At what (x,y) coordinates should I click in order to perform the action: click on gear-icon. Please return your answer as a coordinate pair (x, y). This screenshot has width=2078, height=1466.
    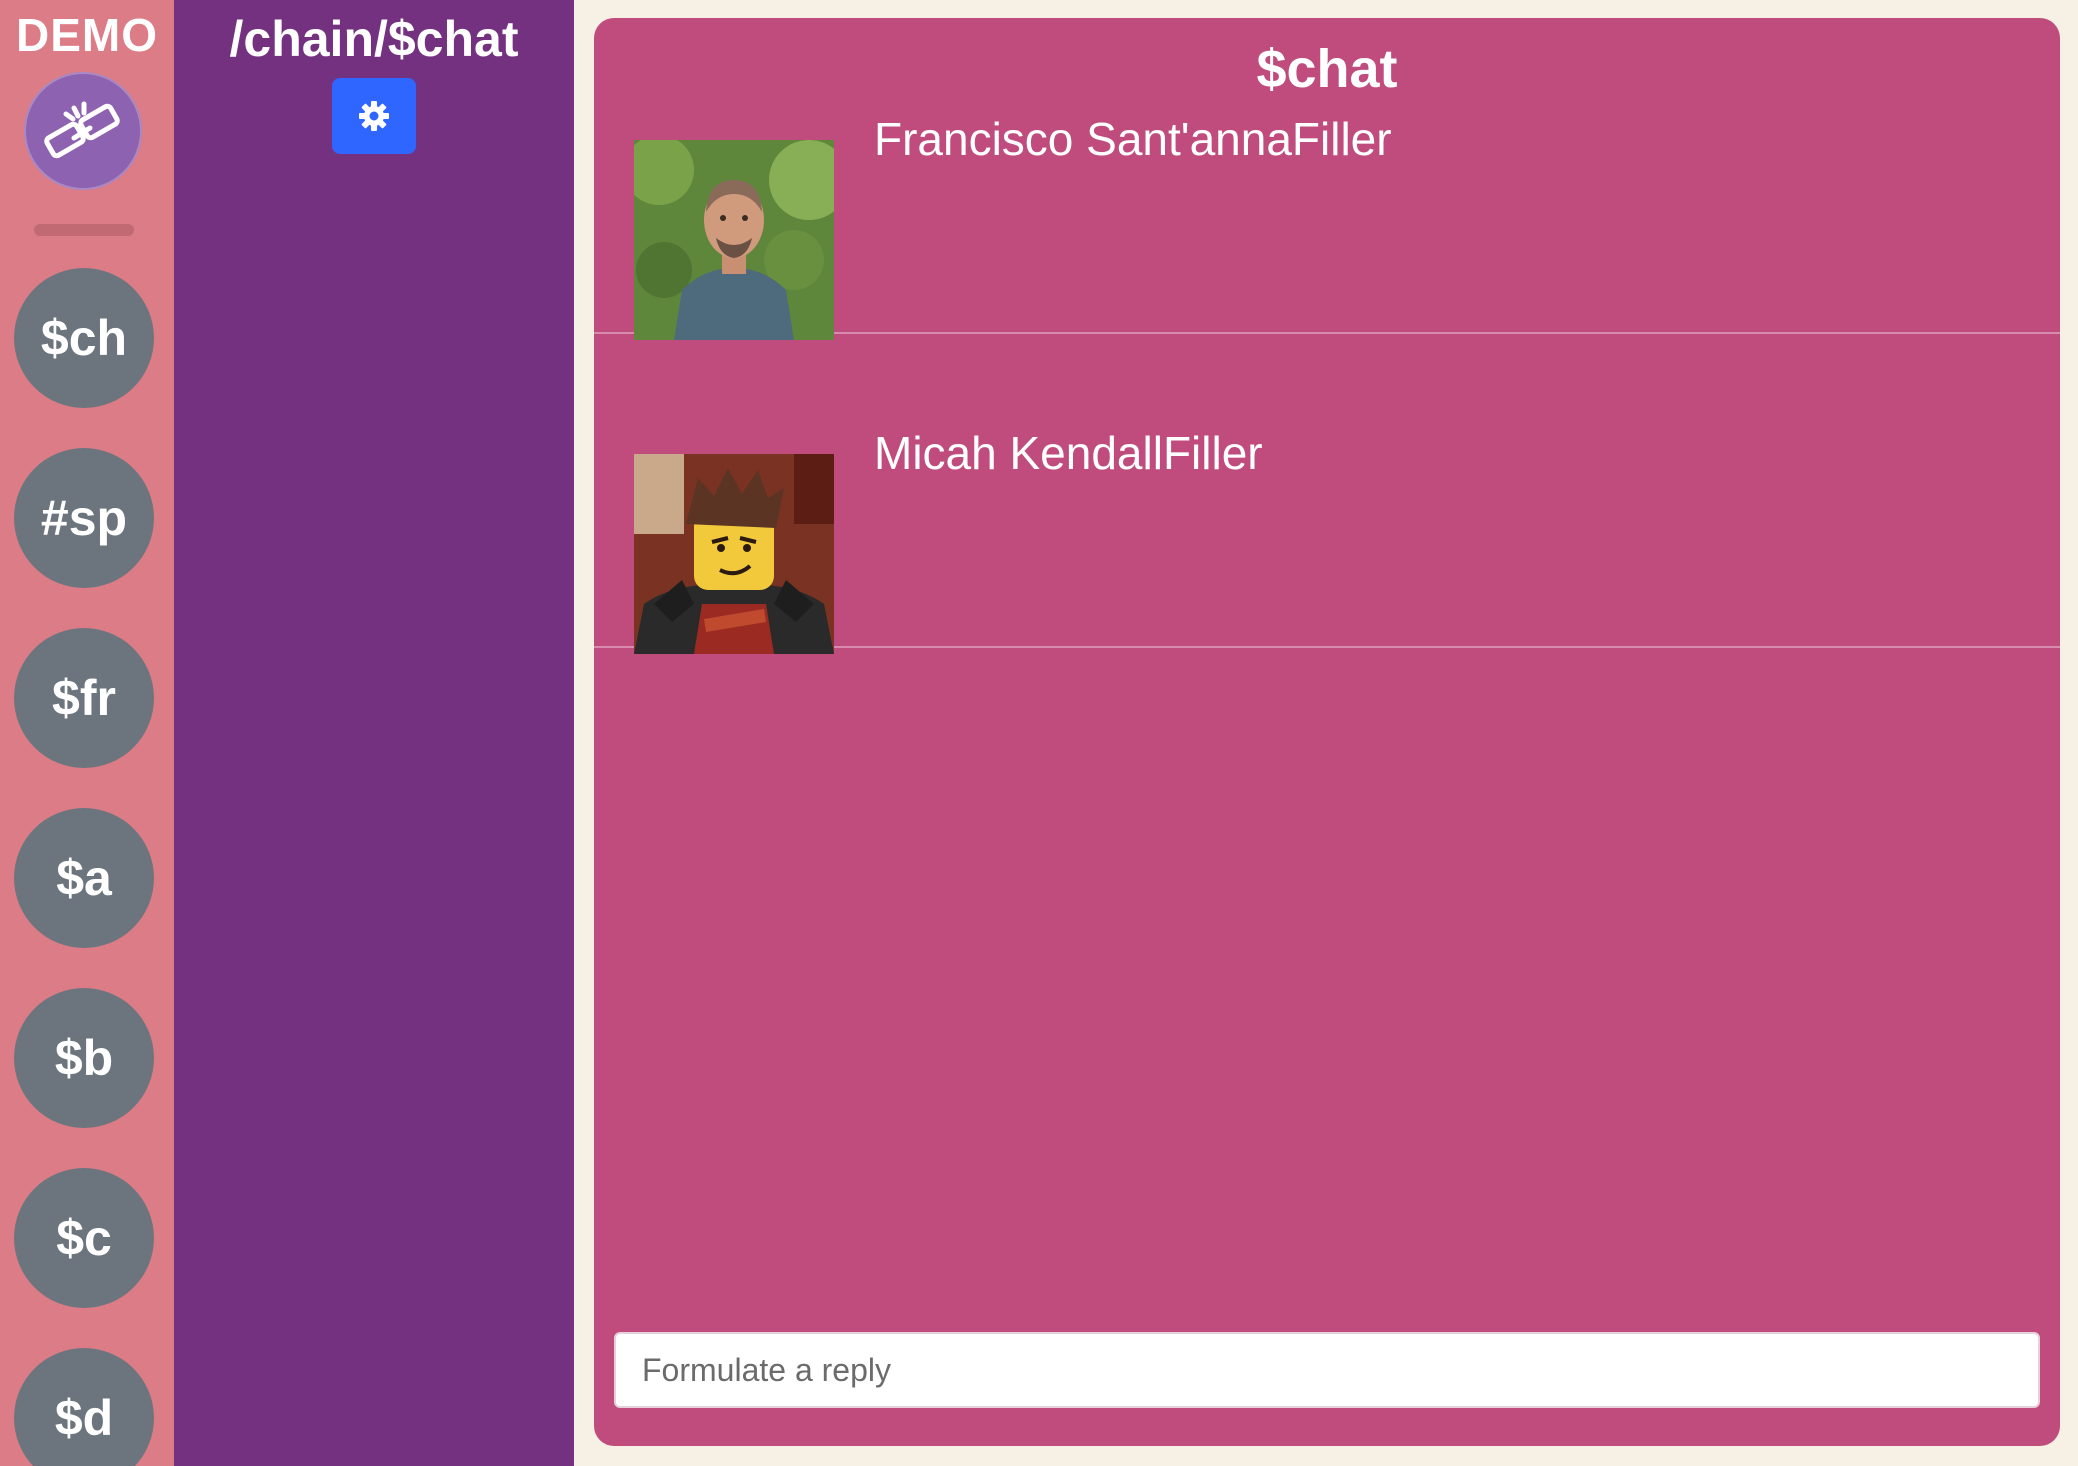
    Looking at the image, I should click on (374, 116).